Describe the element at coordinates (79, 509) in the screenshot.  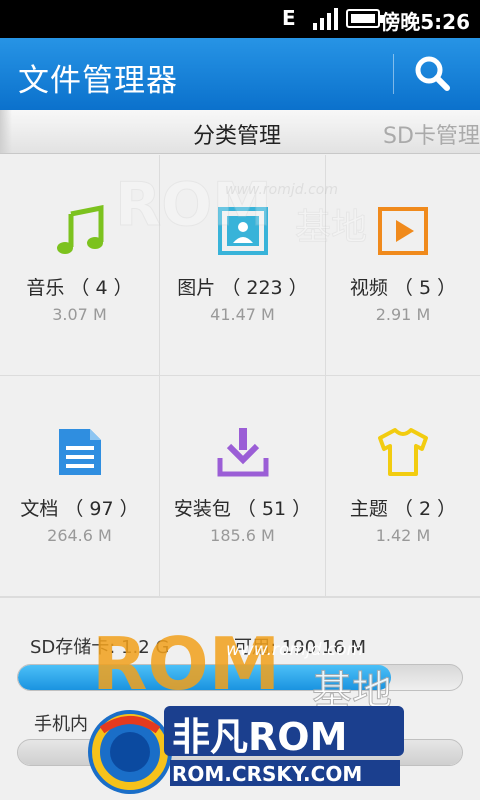
I see `category-label: 文档 （ 97 ）` at that location.